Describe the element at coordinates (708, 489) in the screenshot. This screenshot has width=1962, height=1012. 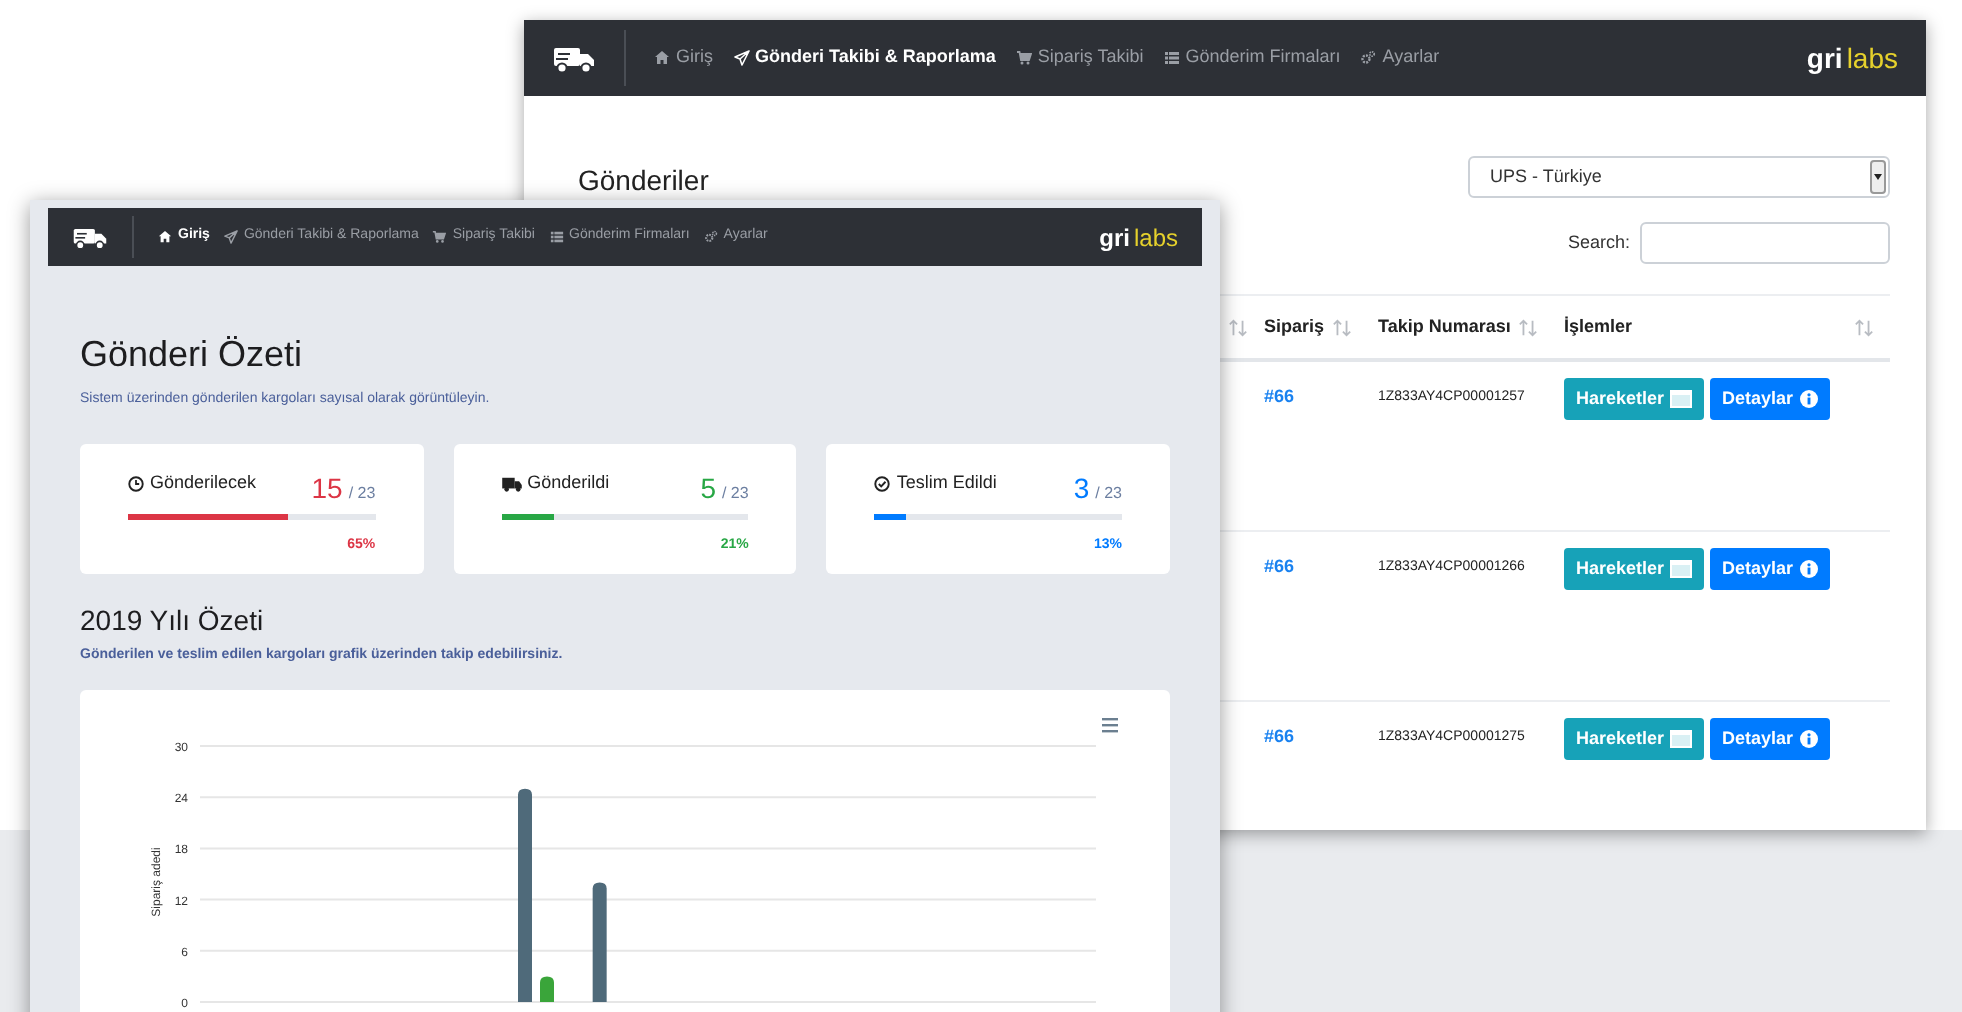
I see `stat-value: 5` at that location.